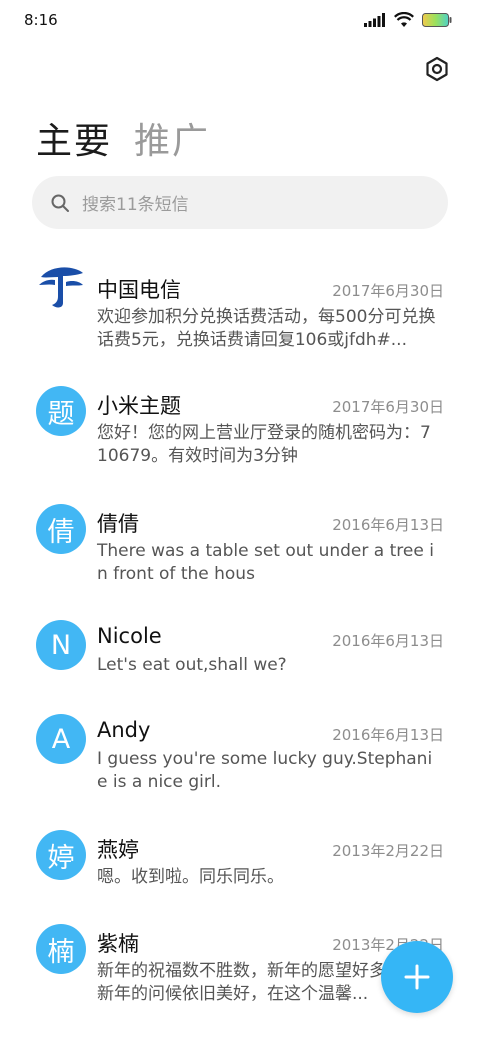 Image resolution: width=480 pixels, height=1040 pixels. I want to click on wifi-icon, so click(404, 19).